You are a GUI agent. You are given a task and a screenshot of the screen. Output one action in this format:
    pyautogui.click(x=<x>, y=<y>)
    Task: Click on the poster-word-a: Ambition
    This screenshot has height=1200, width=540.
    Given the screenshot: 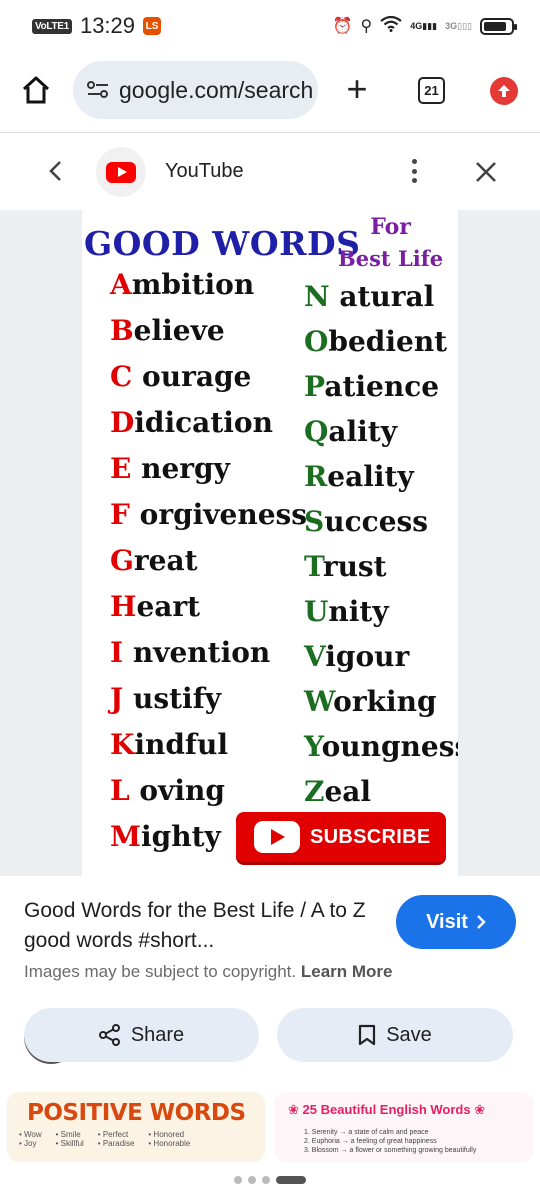 What is the action you would take?
    pyautogui.click(x=182, y=284)
    